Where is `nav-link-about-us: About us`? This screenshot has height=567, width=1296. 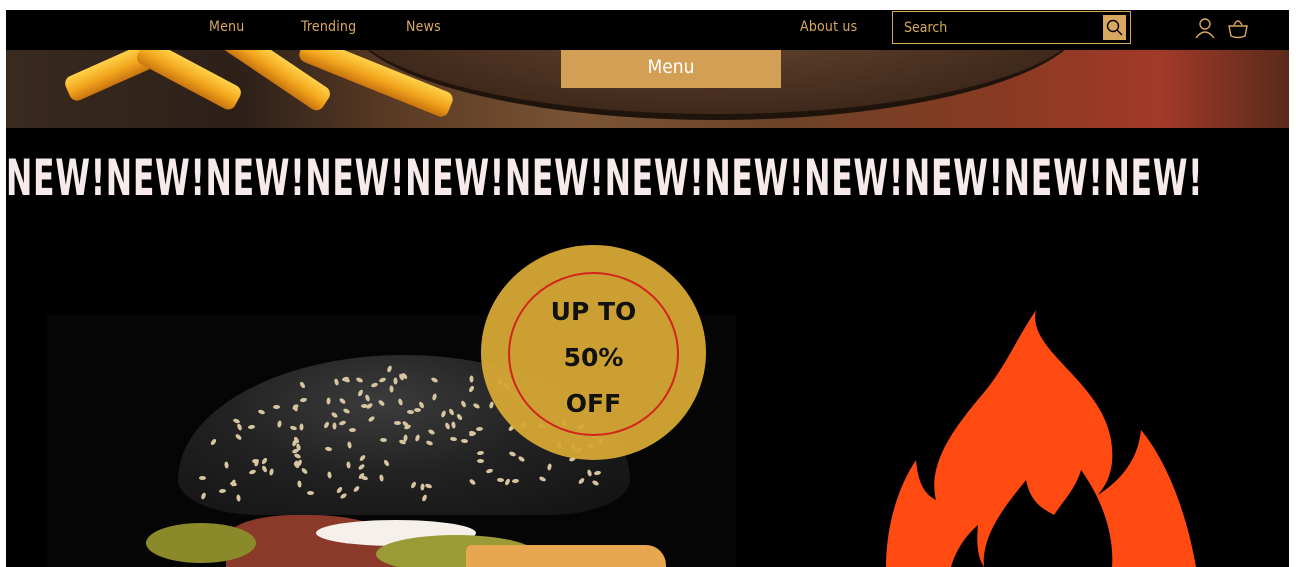 nav-link-about-us: About us is located at coordinates (828, 27).